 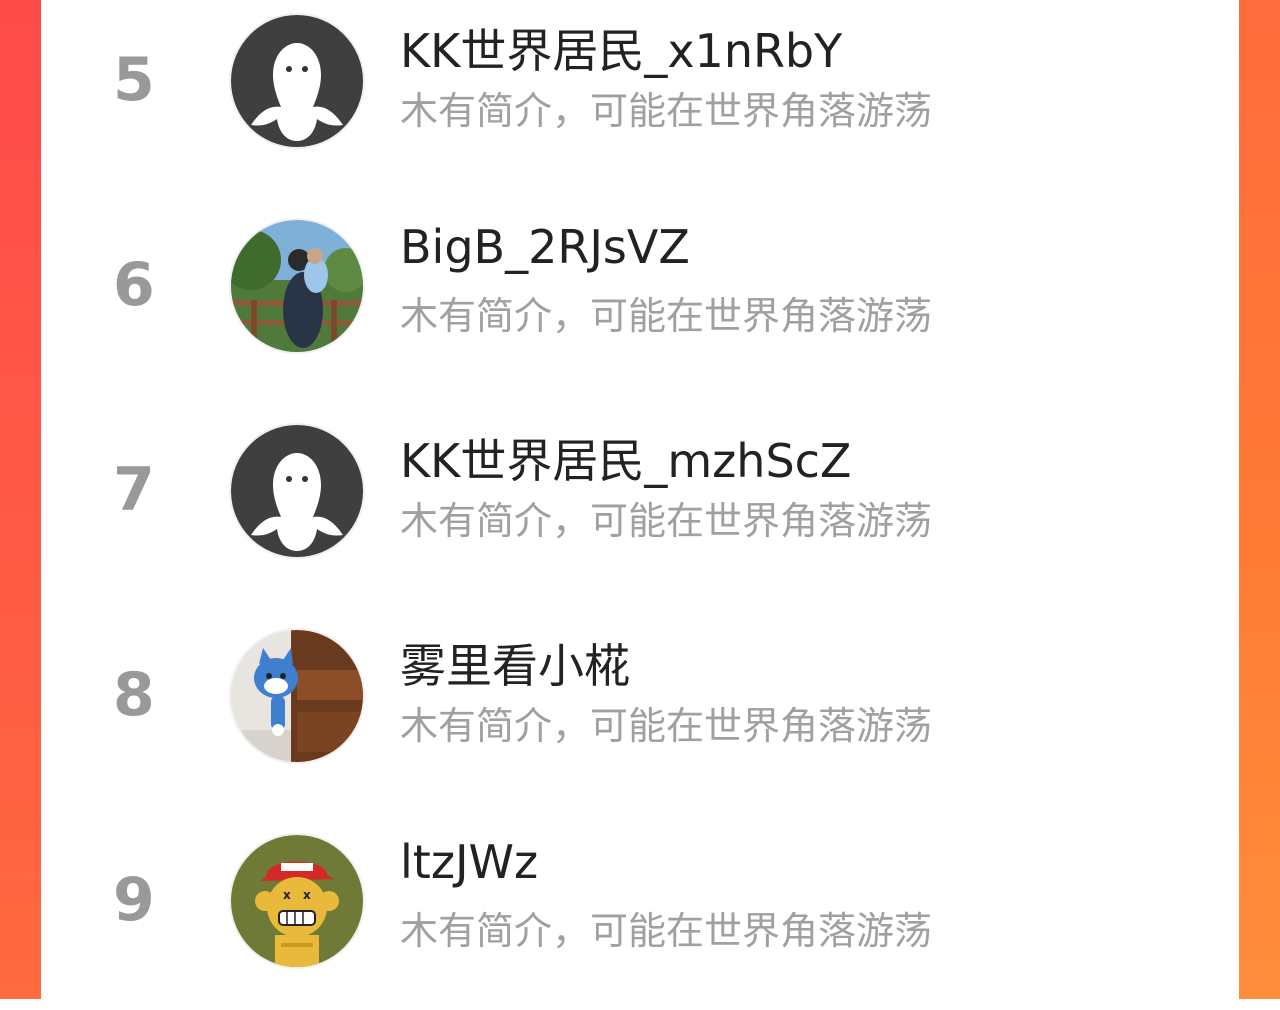 What do you see at coordinates (20, 499) in the screenshot?
I see `left-accent-border` at bounding box center [20, 499].